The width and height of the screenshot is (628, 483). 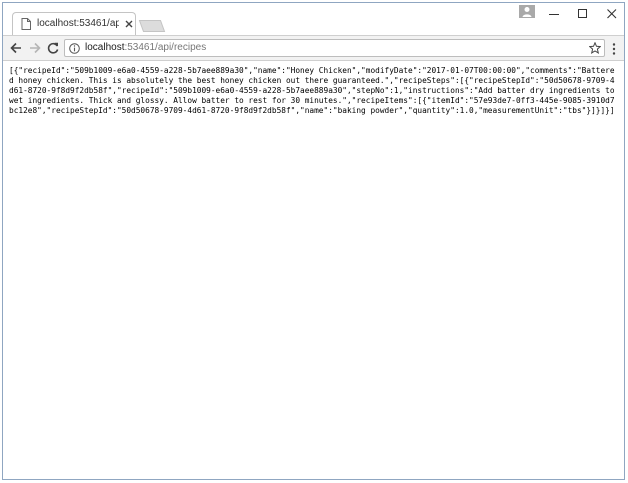 I want to click on url-path: :53461/api/recipes, so click(x=165, y=47).